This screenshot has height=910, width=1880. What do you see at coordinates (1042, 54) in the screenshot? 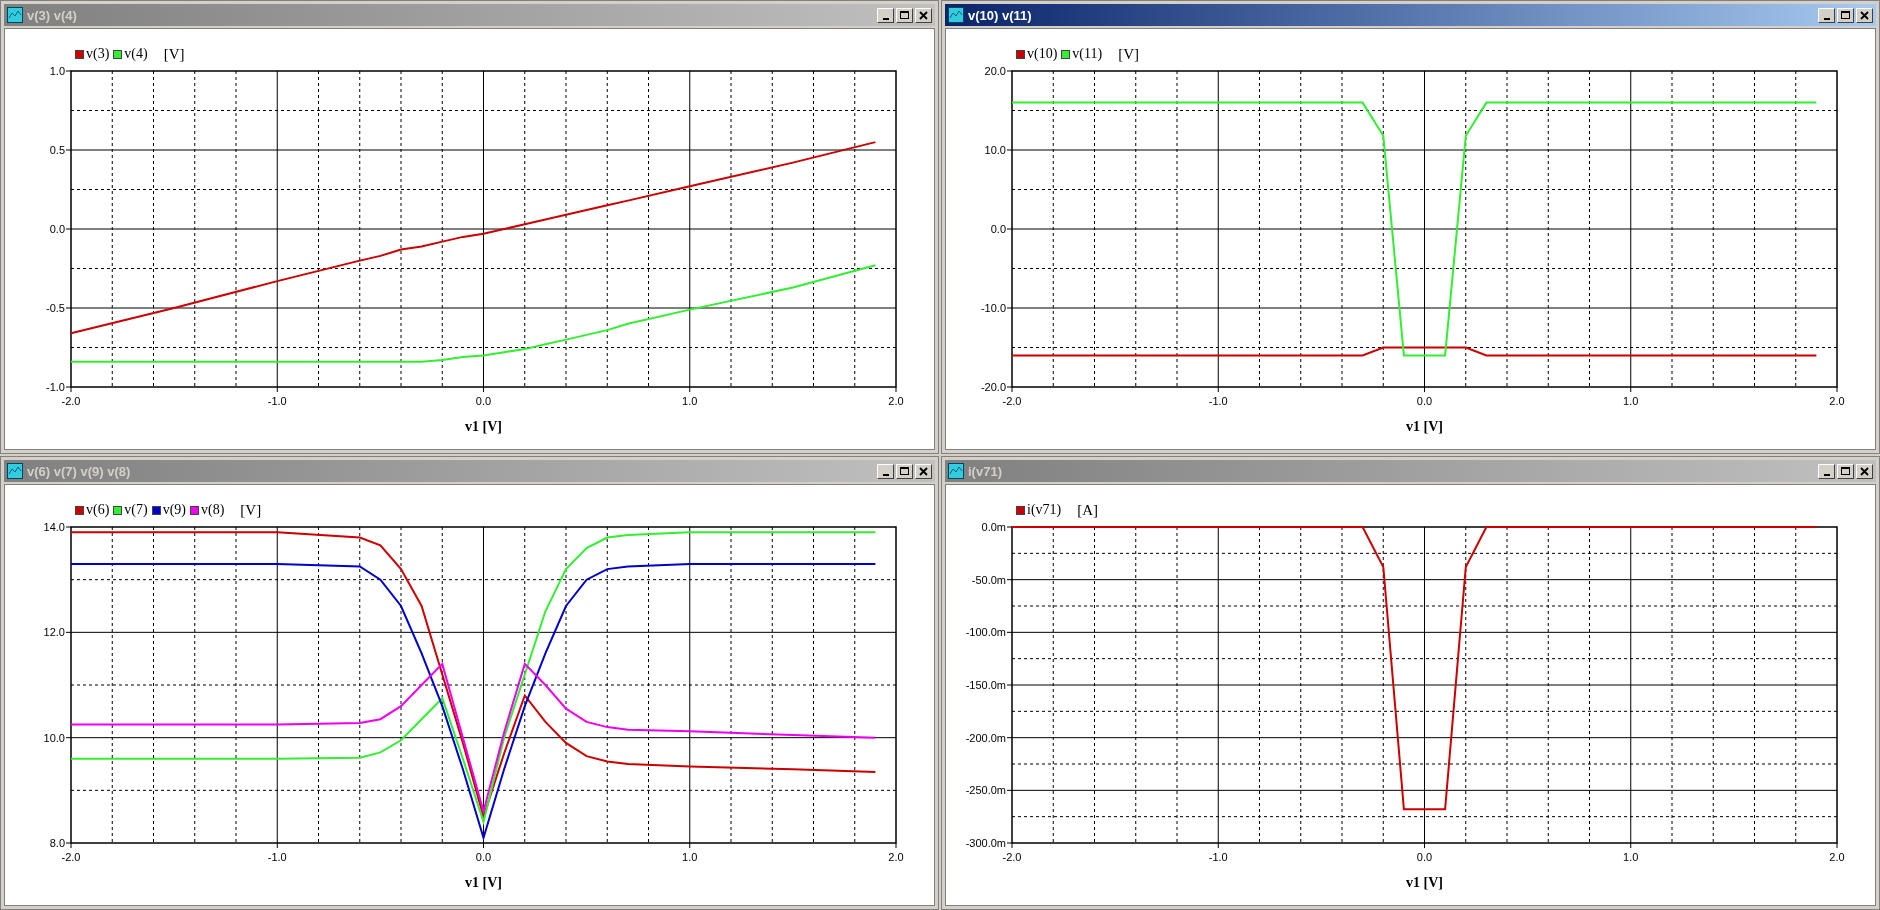
I see `legend-label: v(10)` at bounding box center [1042, 54].